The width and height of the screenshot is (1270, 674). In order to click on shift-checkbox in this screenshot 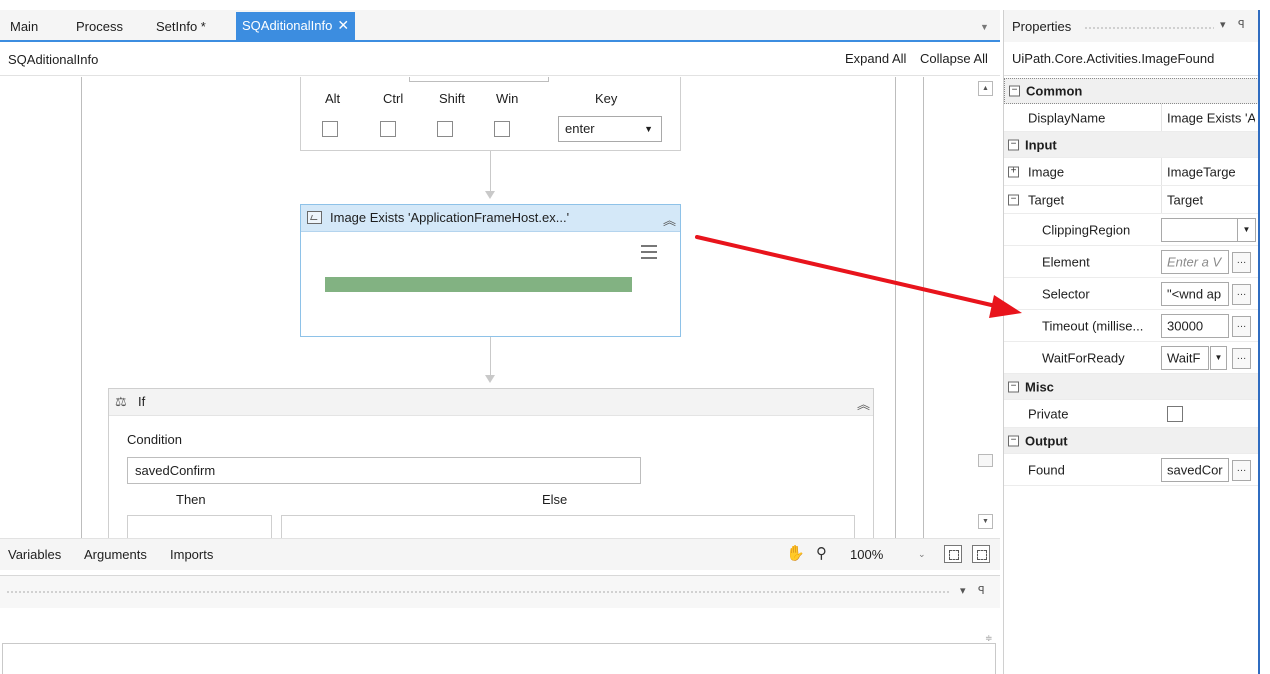, I will do `click(445, 129)`.